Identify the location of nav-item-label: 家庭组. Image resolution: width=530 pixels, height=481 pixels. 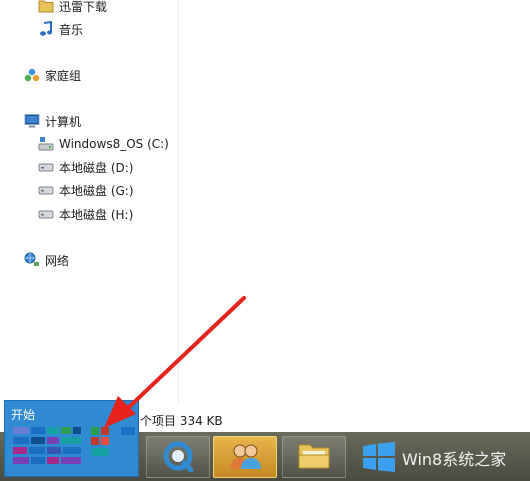
(63, 75).